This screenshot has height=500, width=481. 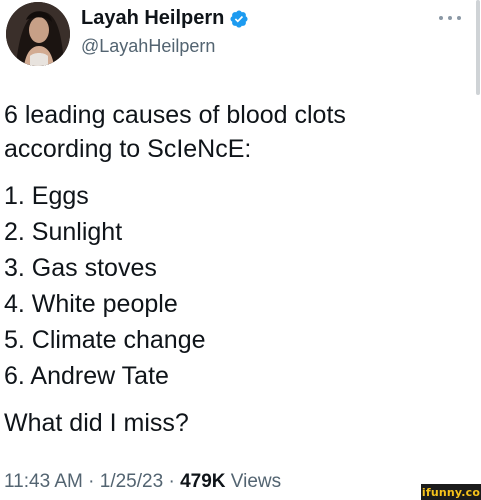 What do you see at coordinates (478, 47) in the screenshot?
I see `scrollbar` at bounding box center [478, 47].